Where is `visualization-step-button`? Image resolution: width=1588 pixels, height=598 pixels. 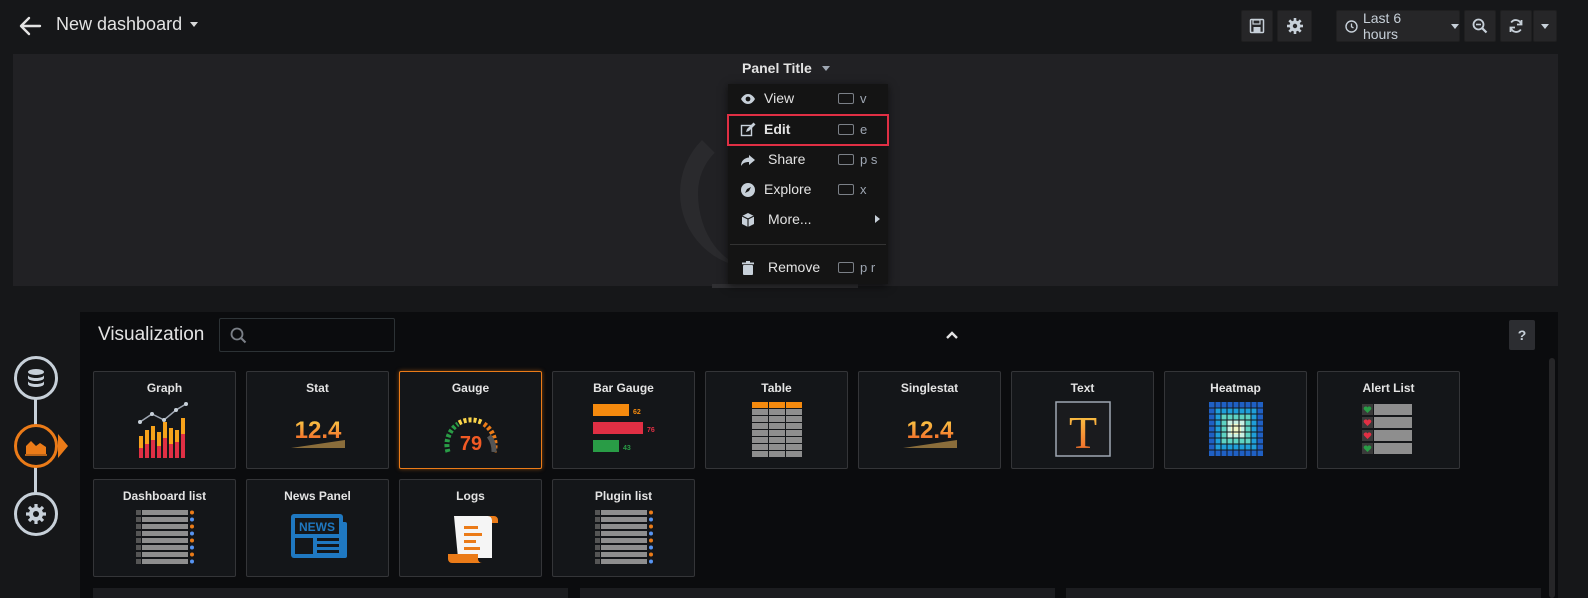 visualization-step-button is located at coordinates (36, 446).